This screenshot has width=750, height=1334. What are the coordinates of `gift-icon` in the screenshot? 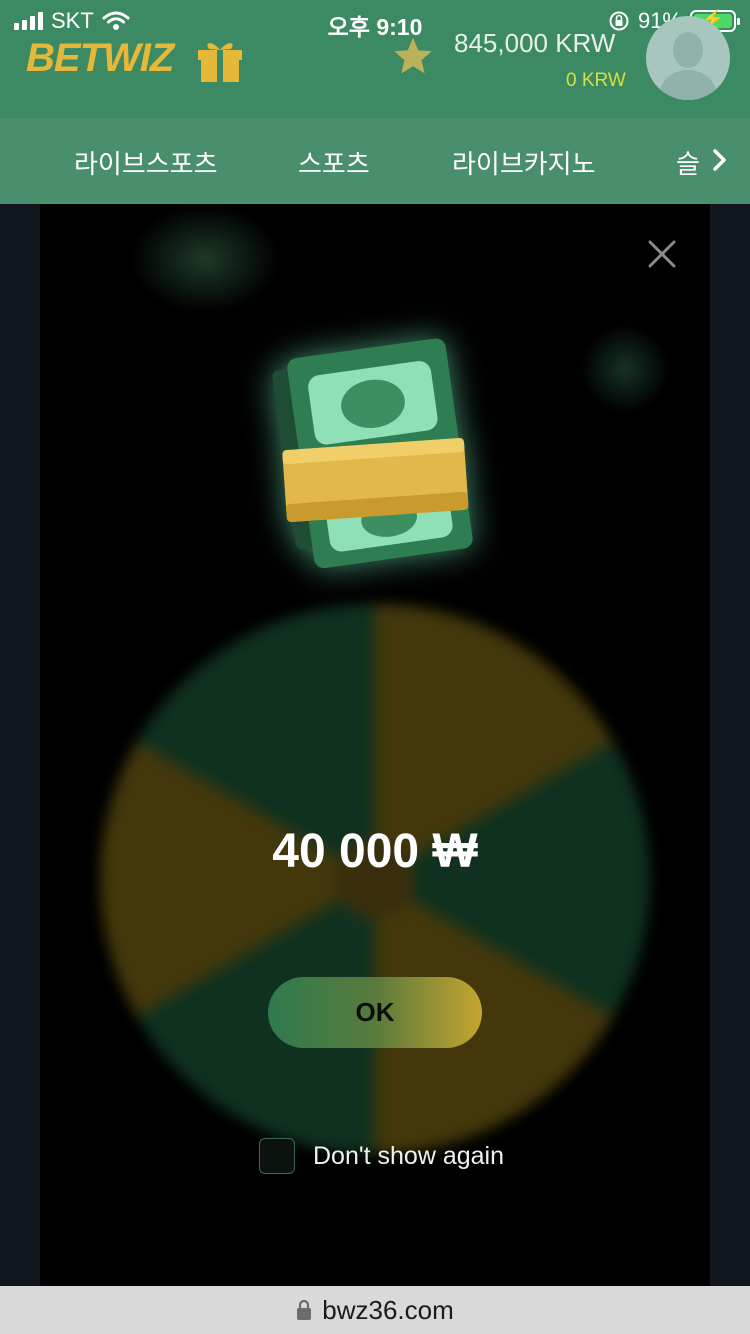 It's located at (220, 61).